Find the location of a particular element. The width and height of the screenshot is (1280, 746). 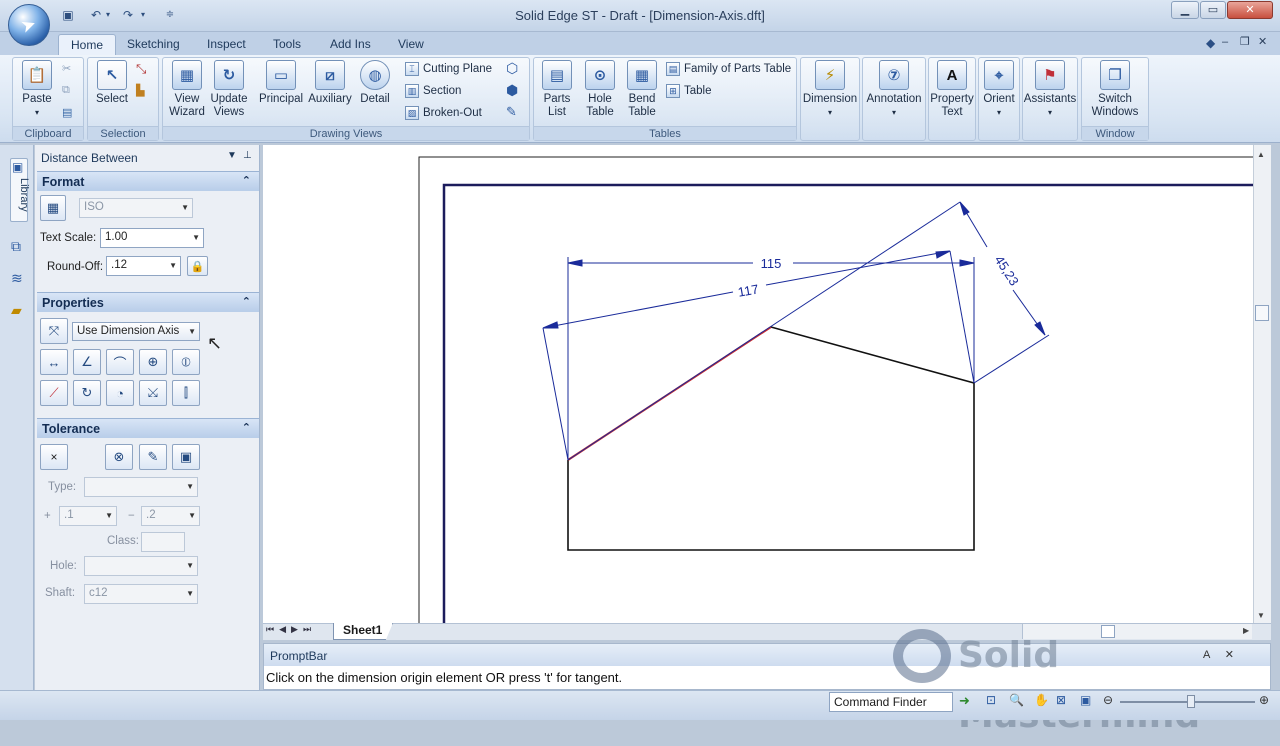

doc-close-icon: ✕ is located at coordinates (1262, 41).